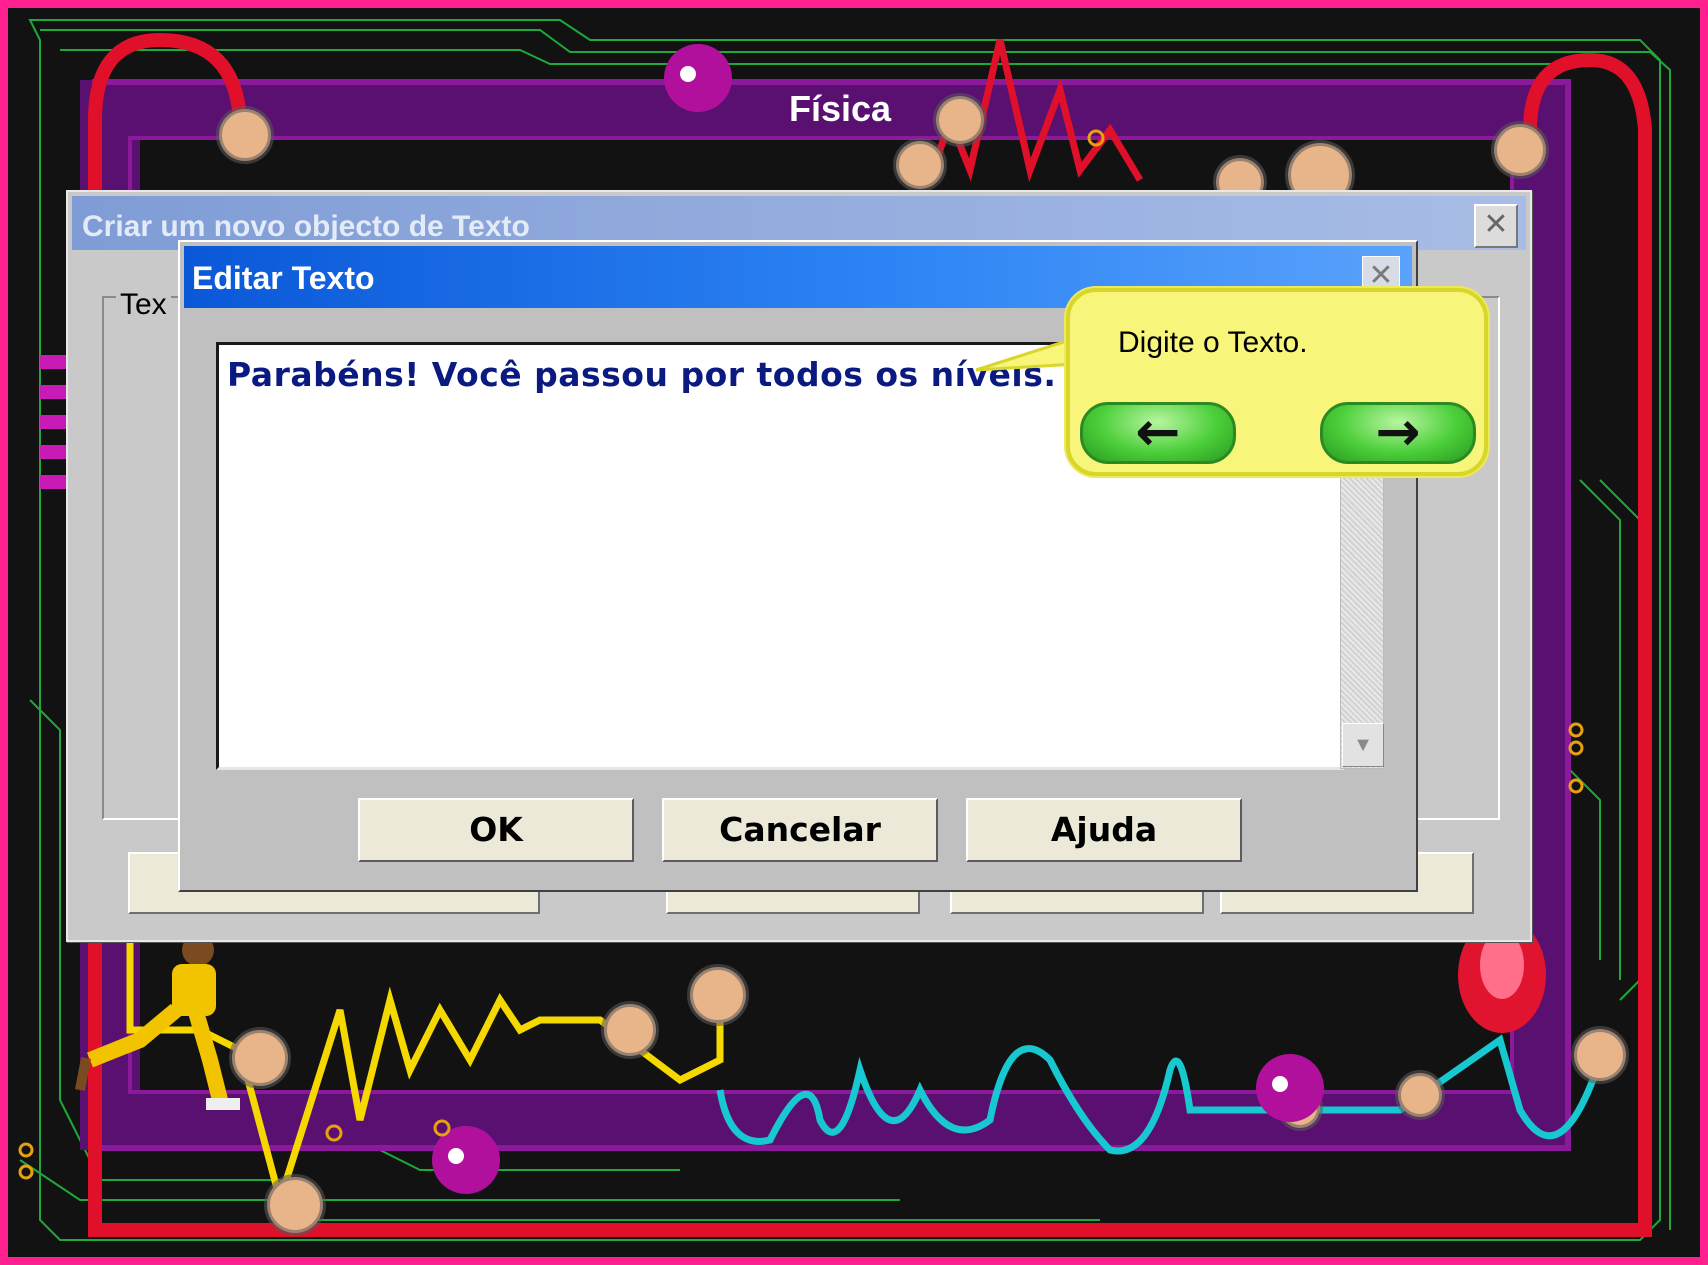 The image size is (1708, 1265). I want to click on arrow-left-icon: ←, so click(1158, 431).